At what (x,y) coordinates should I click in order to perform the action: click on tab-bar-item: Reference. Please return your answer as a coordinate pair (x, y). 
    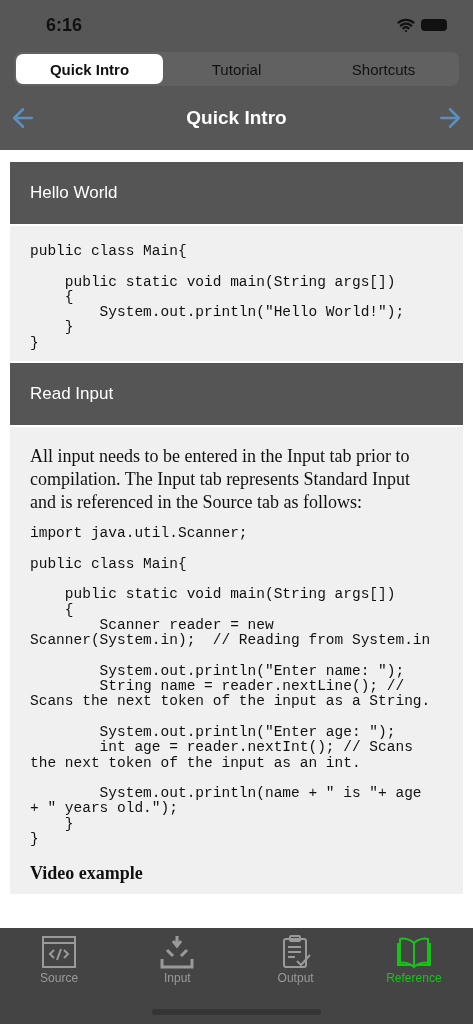
    Looking at the image, I should click on (413, 960).